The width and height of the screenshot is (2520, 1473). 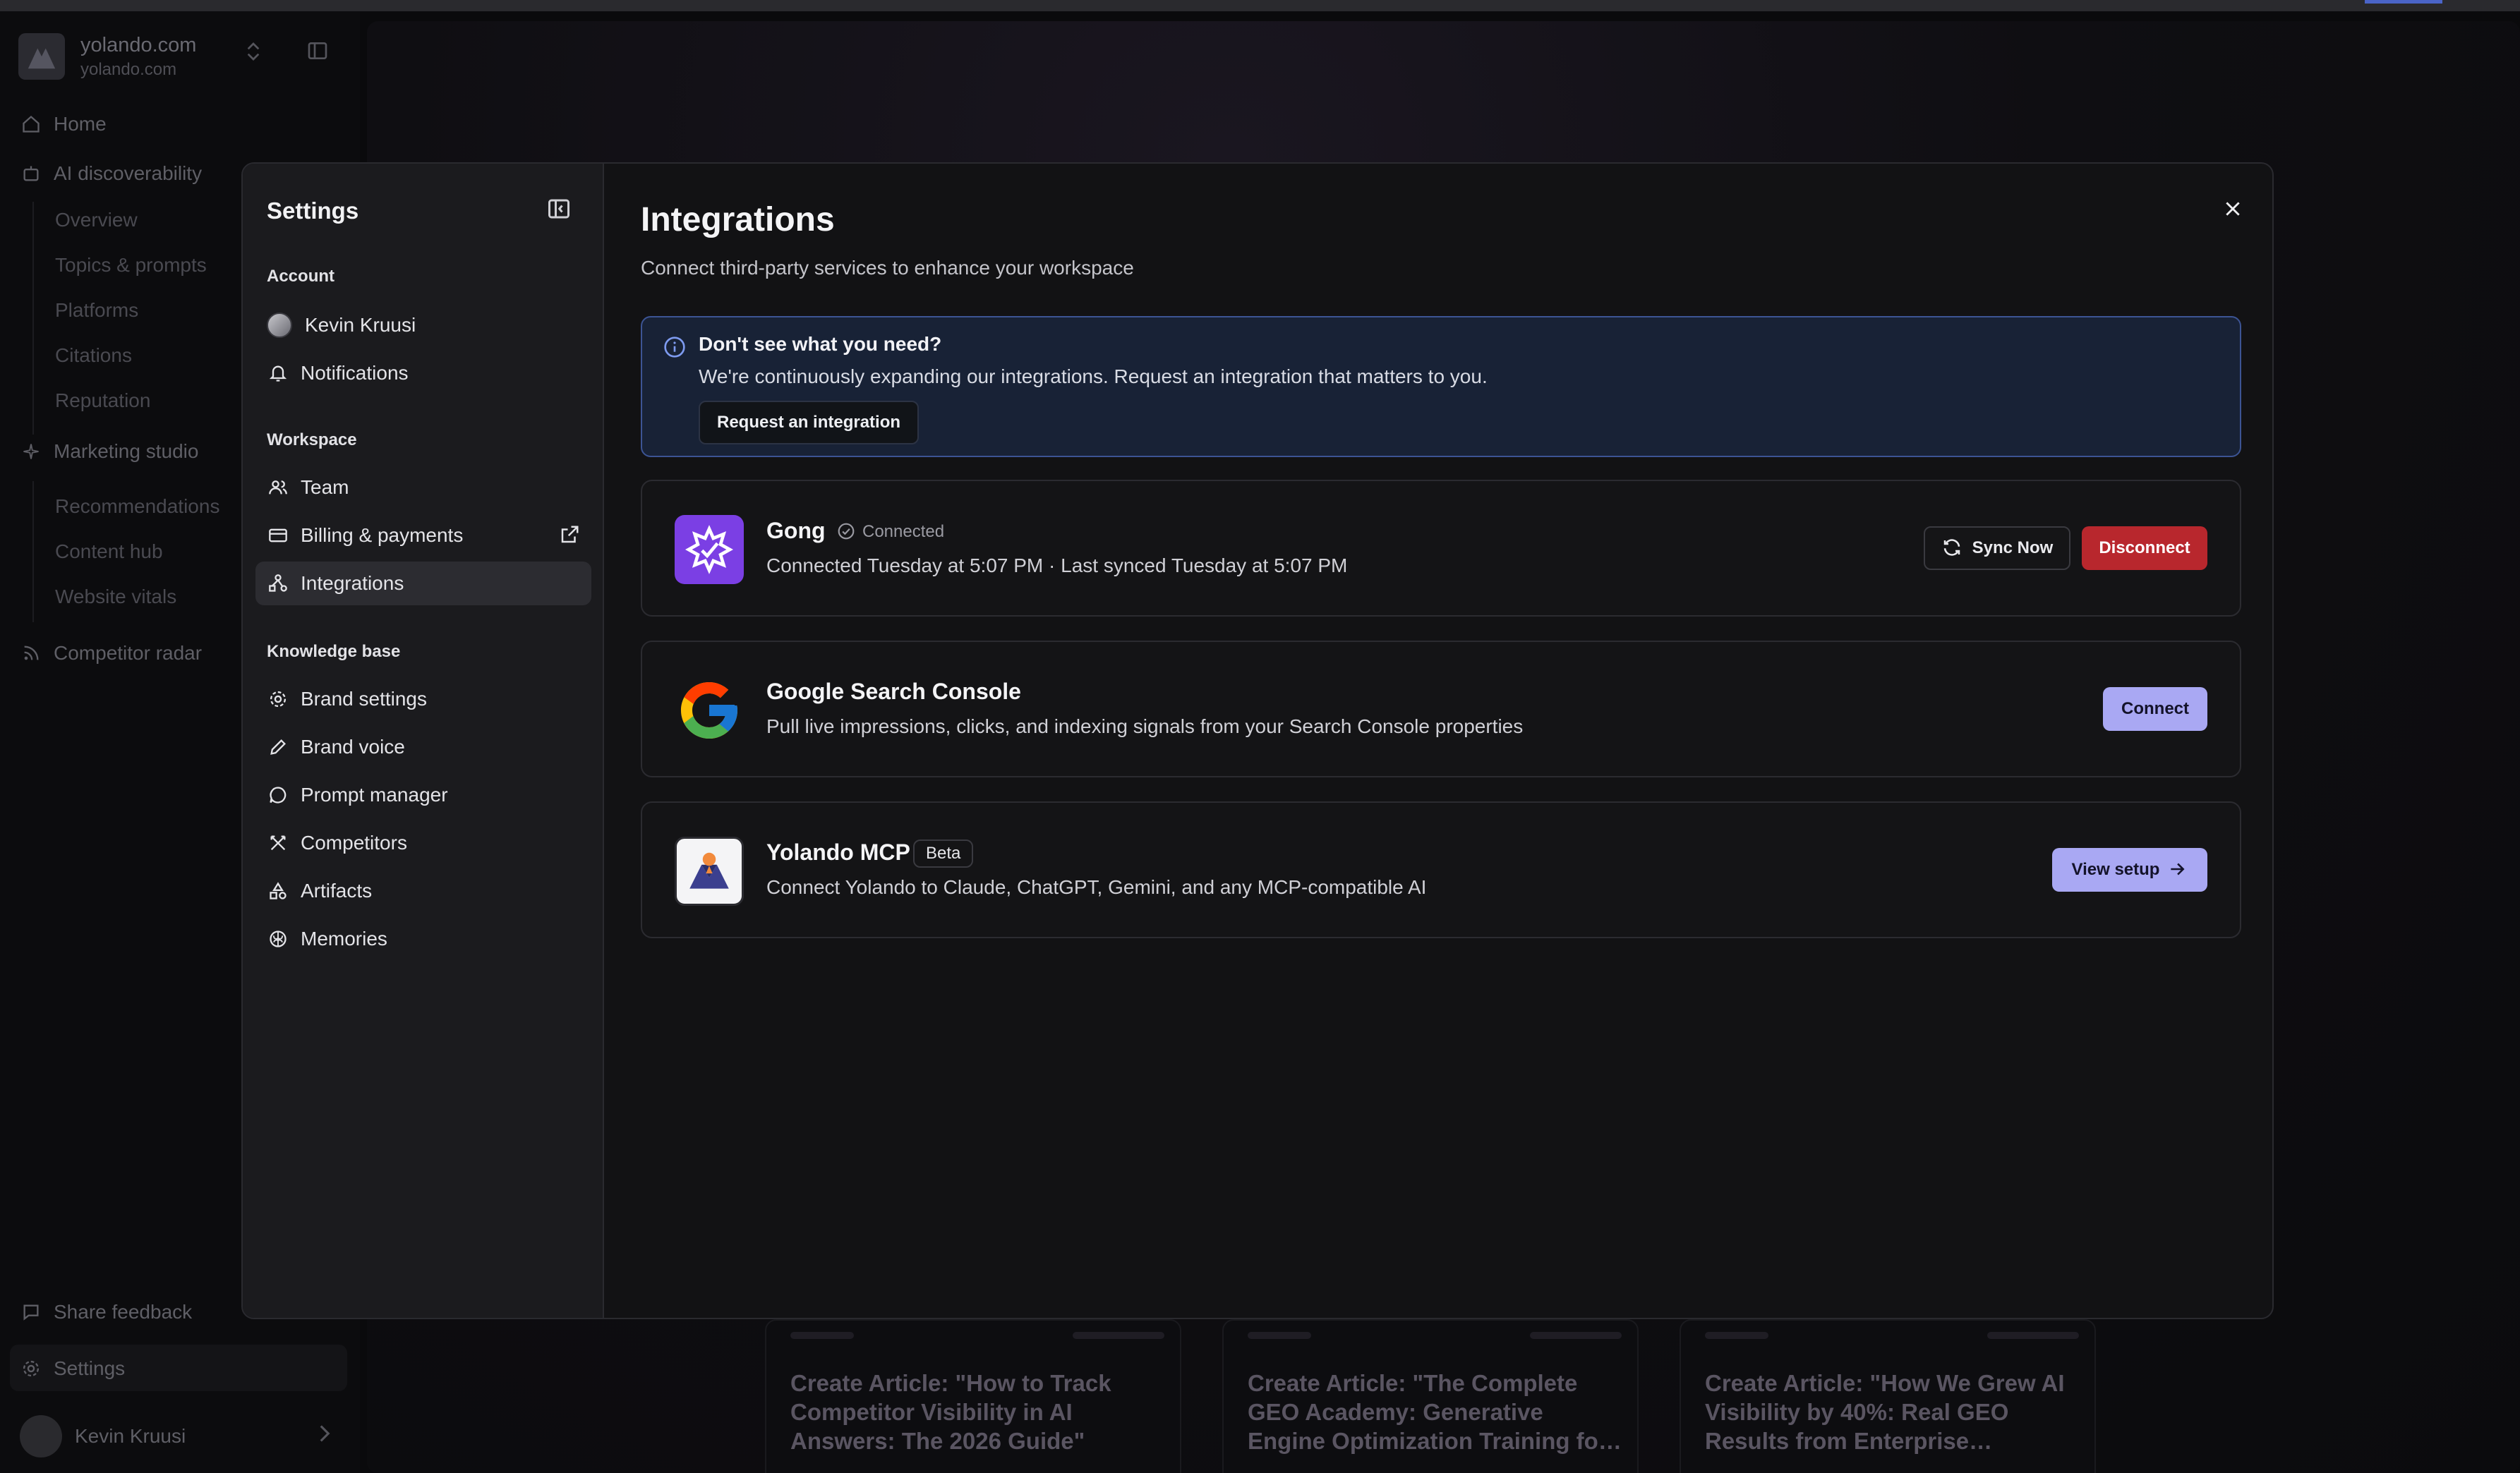 What do you see at coordinates (423, 843) in the screenshot?
I see `settings-item-competitors: Competitors` at bounding box center [423, 843].